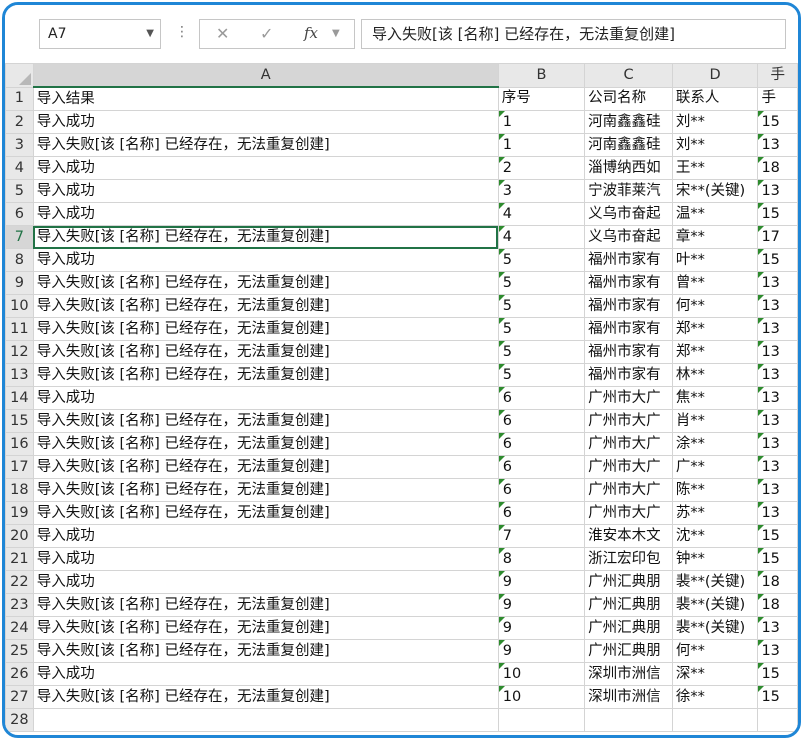  What do you see at coordinates (628, 168) in the screenshot?
I see `cell-company: 淄博纳西如` at bounding box center [628, 168].